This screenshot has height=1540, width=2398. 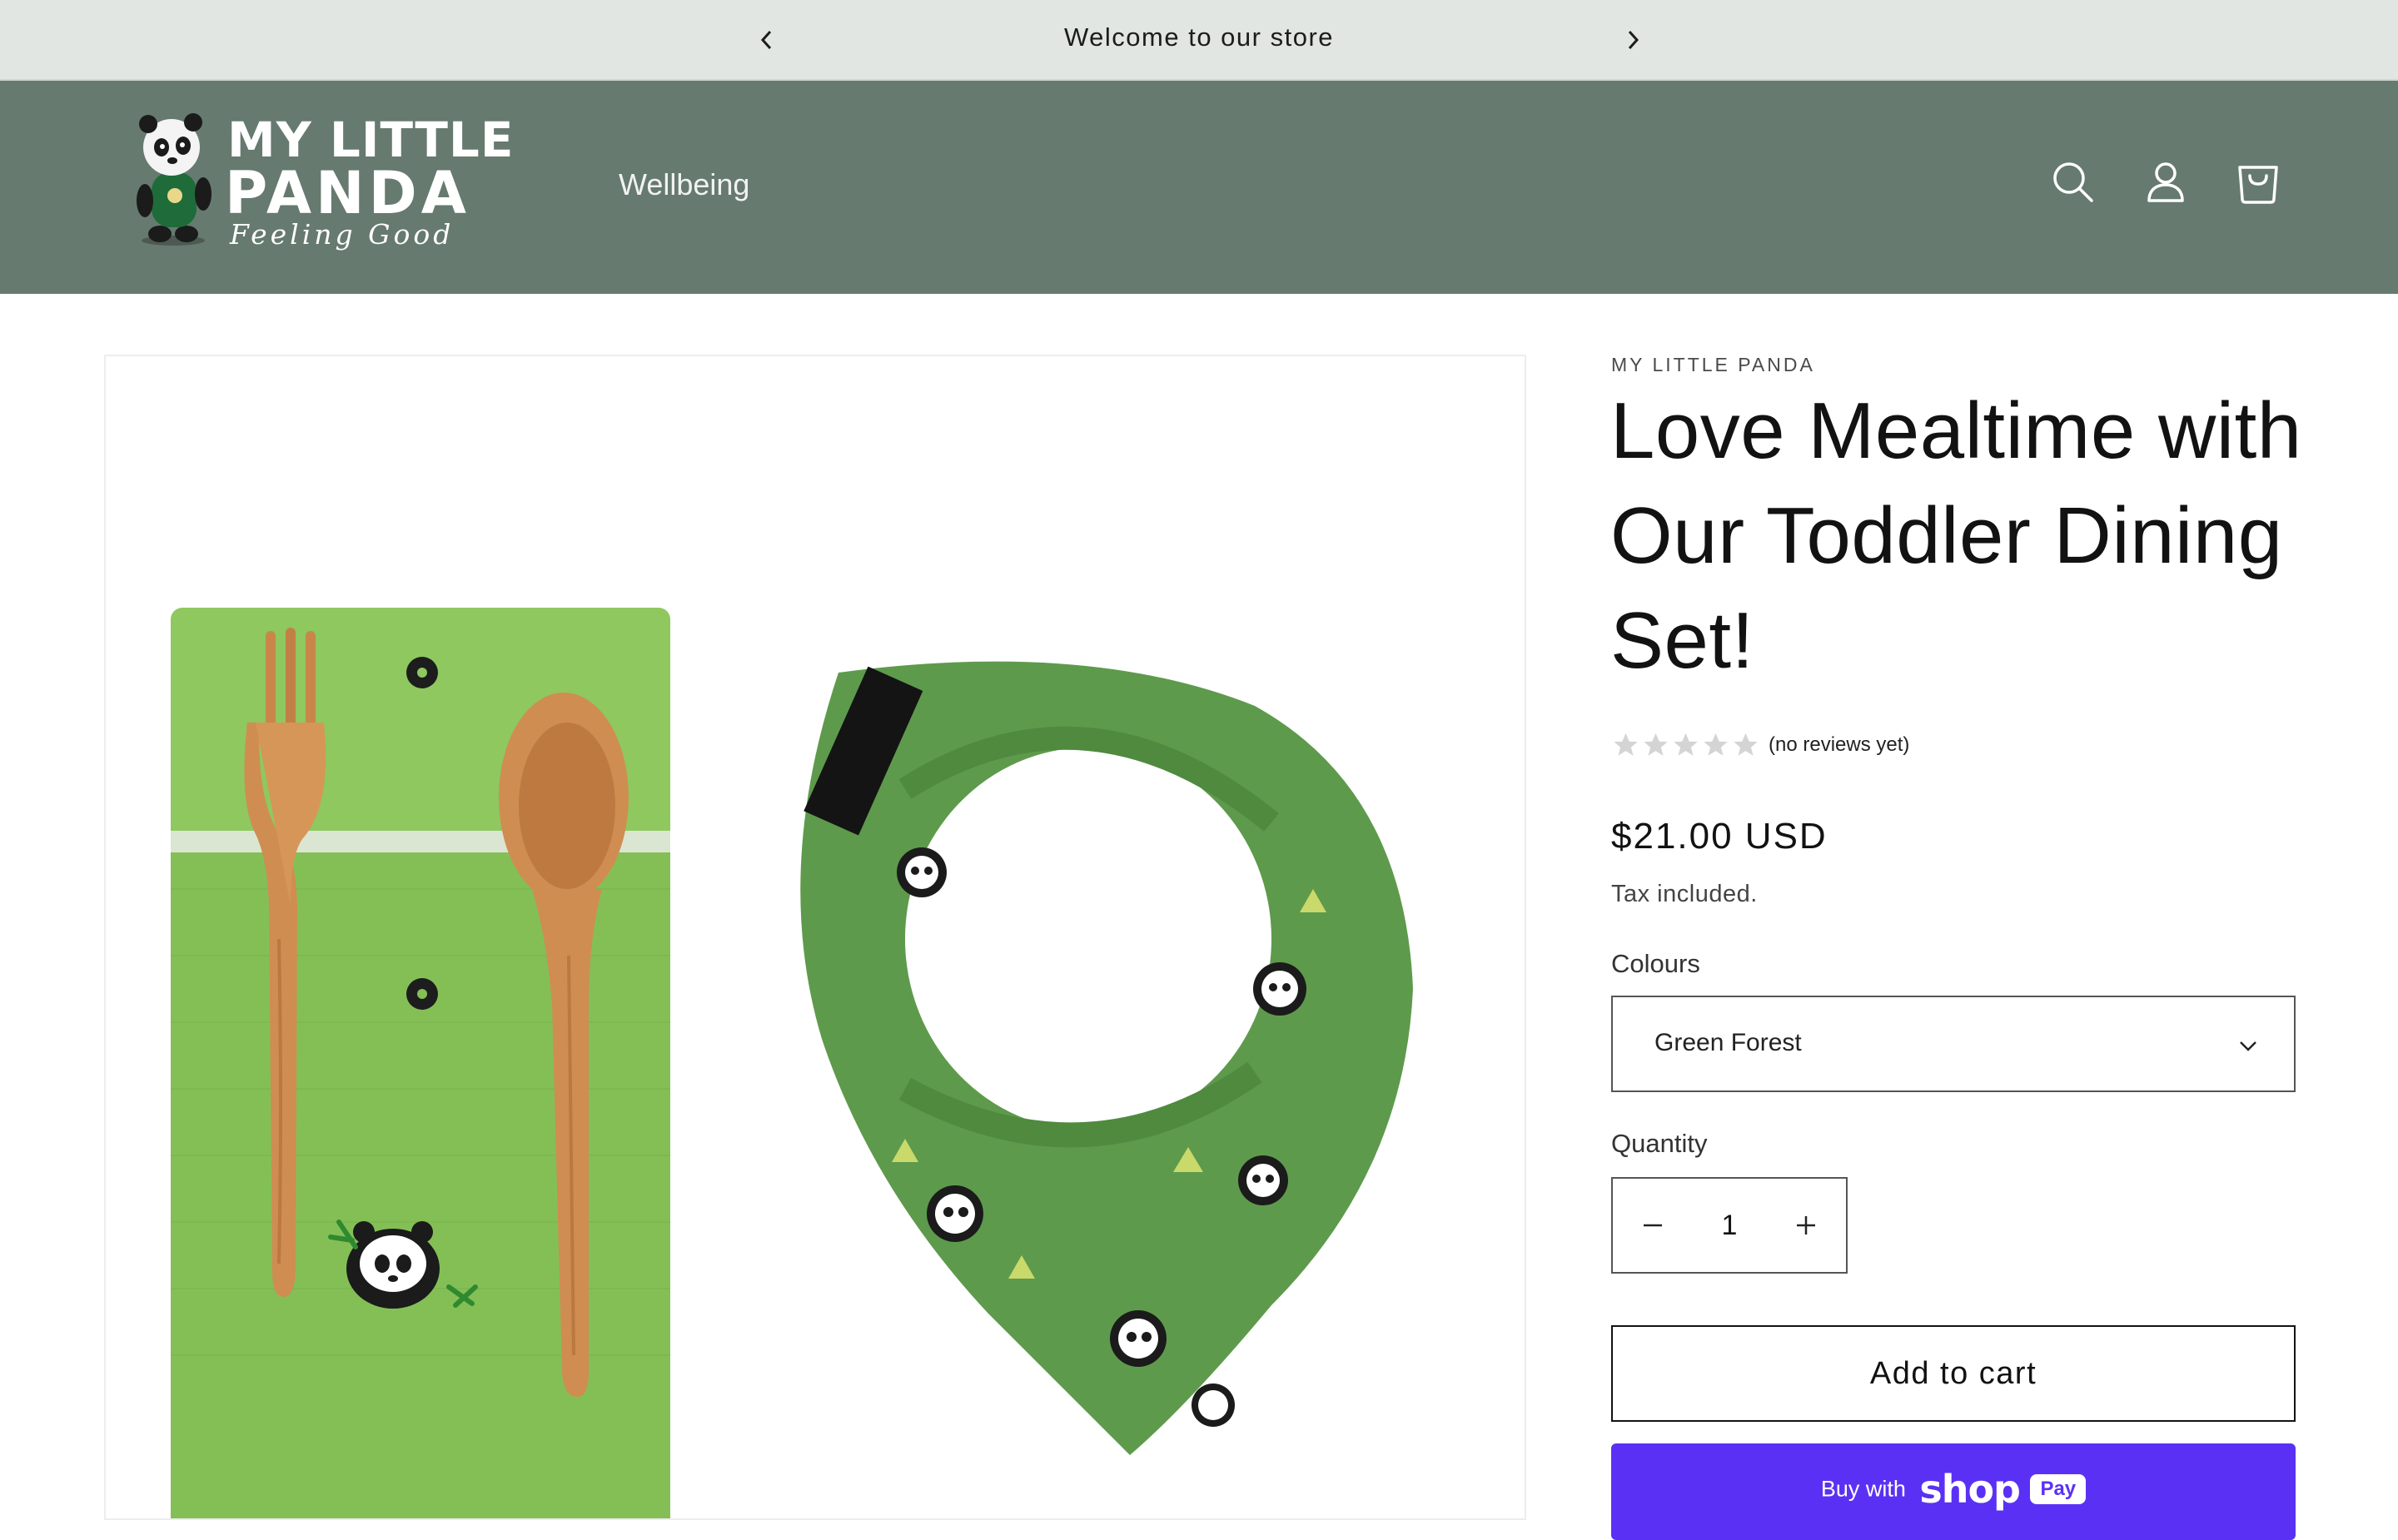 What do you see at coordinates (2258, 185) in the screenshot?
I see `cart-icon` at bounding box center [2258, 185].